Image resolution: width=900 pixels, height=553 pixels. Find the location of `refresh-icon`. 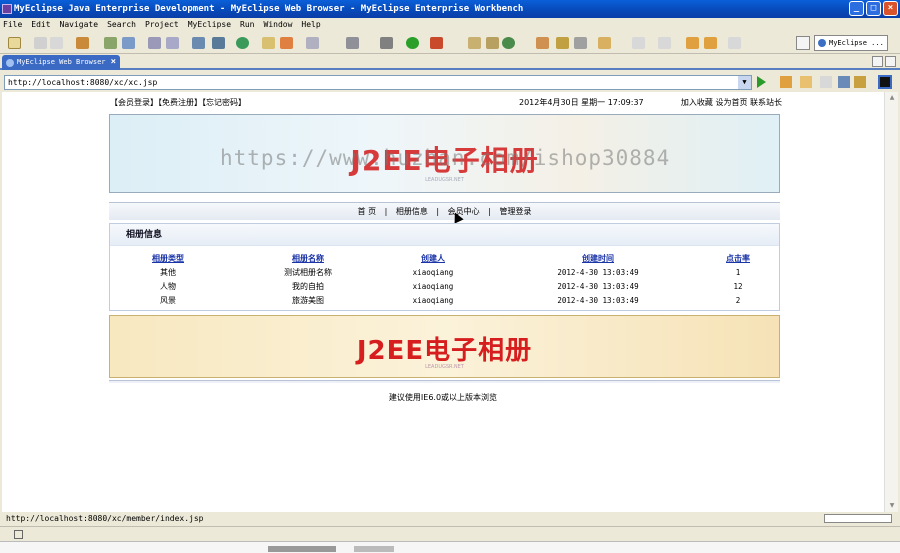

refresh-icon is located at coordinates (508, 43).